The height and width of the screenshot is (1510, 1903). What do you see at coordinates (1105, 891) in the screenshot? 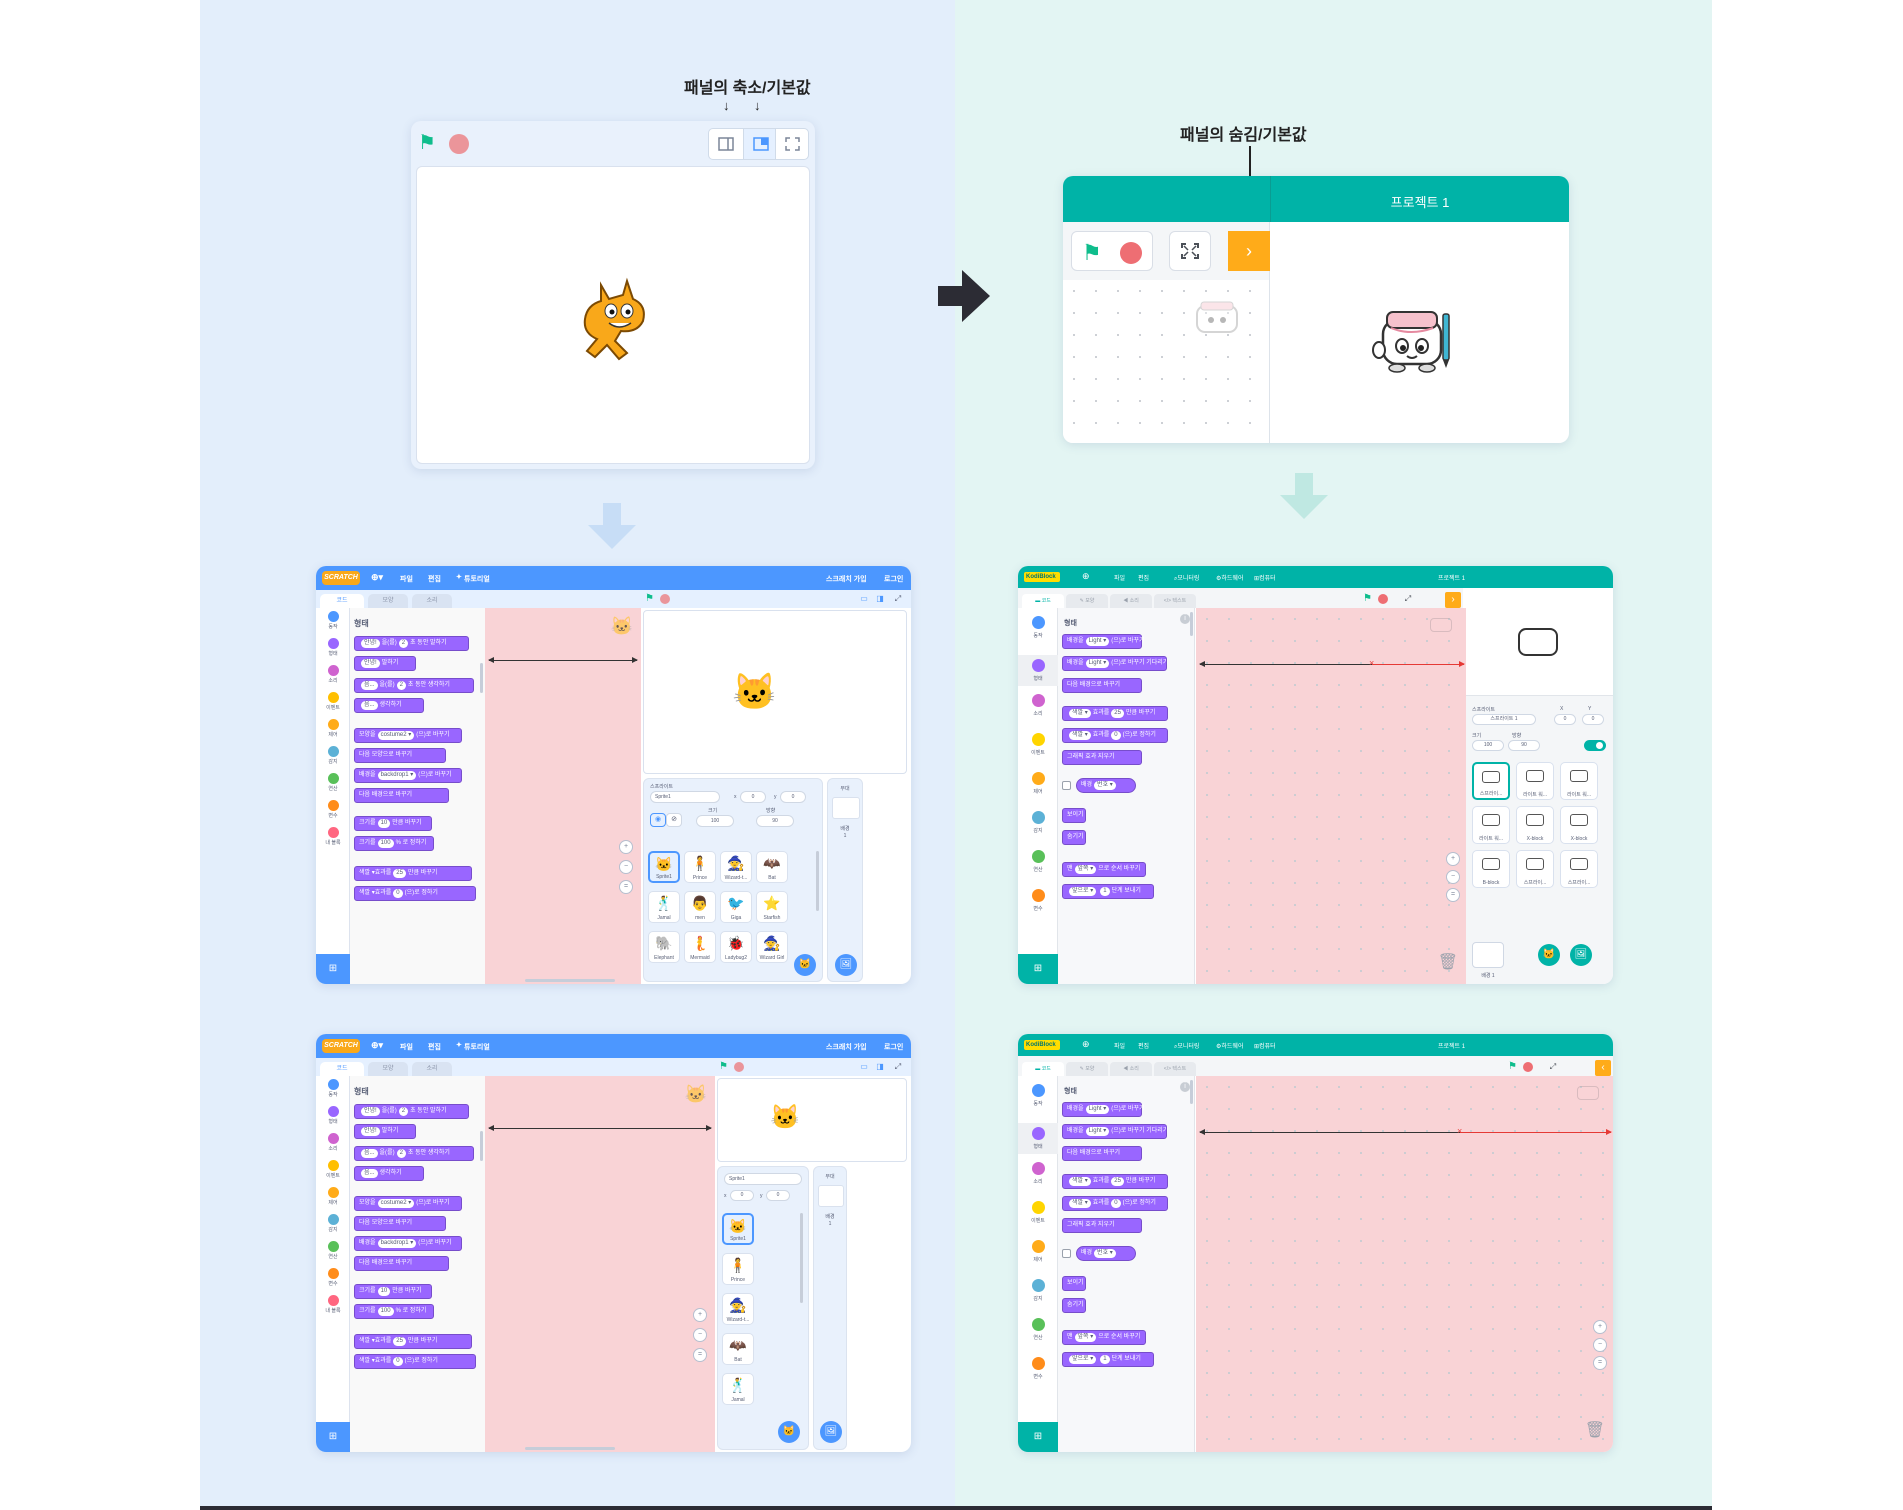
I see `block-input: 1` at bounding box center [1105, 891].